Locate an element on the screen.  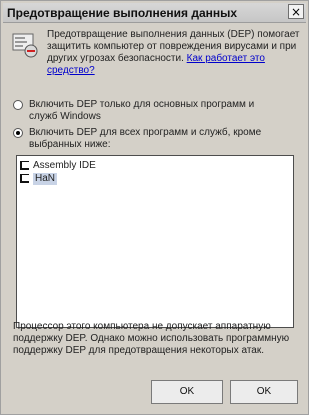
list-item: HaN is located at coordinates (39, 178).